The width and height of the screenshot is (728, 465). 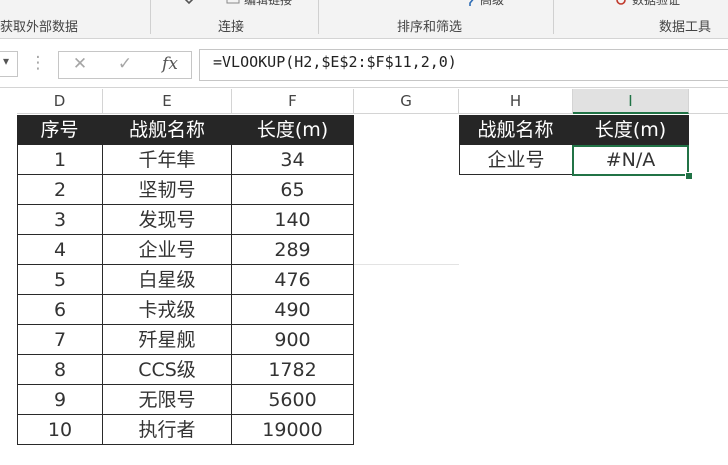 What do you see at coordinates (406, 264) in the screenshot?
I see `gridline` at bounding box center [406, 264].